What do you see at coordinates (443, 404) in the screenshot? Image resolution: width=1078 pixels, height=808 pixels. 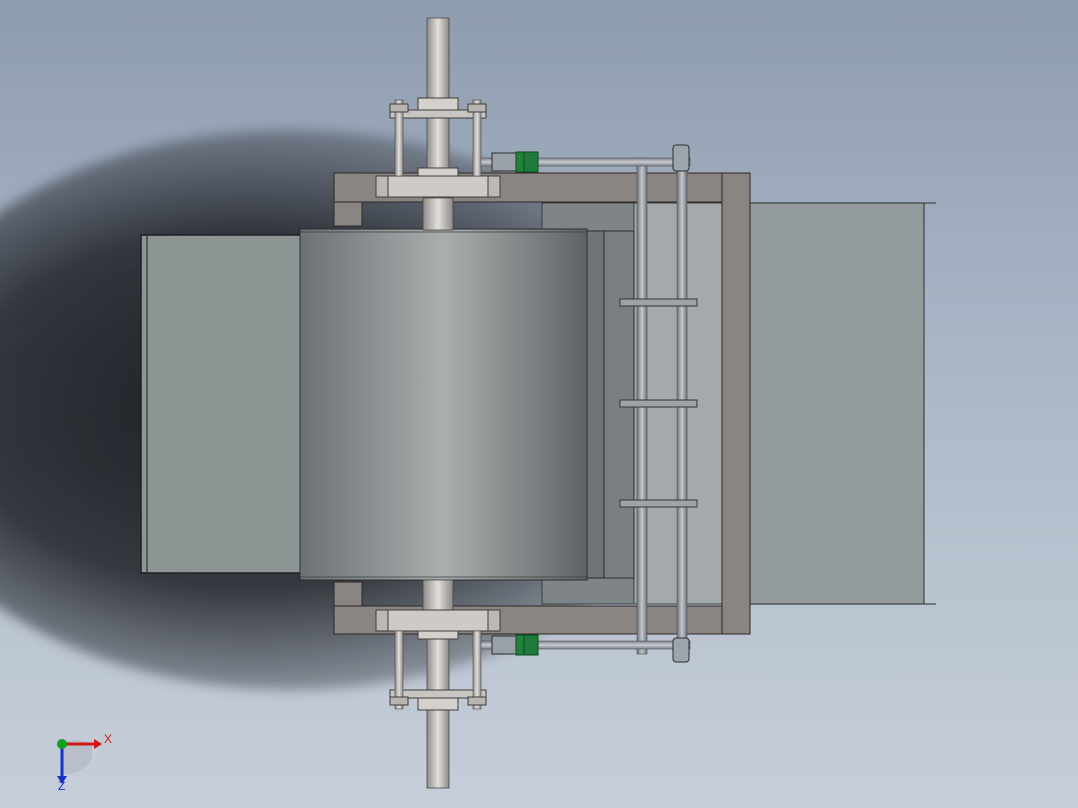 I see `roller-drum` at bounding box center [443, 404].